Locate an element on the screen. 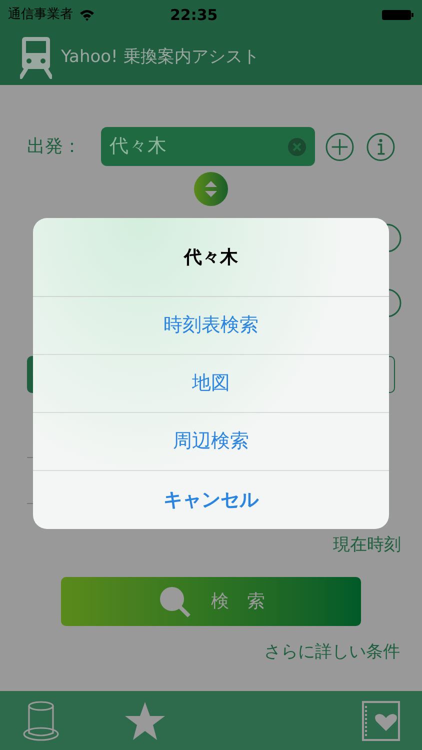  notebook-icon is located at coordinates (381, 720).